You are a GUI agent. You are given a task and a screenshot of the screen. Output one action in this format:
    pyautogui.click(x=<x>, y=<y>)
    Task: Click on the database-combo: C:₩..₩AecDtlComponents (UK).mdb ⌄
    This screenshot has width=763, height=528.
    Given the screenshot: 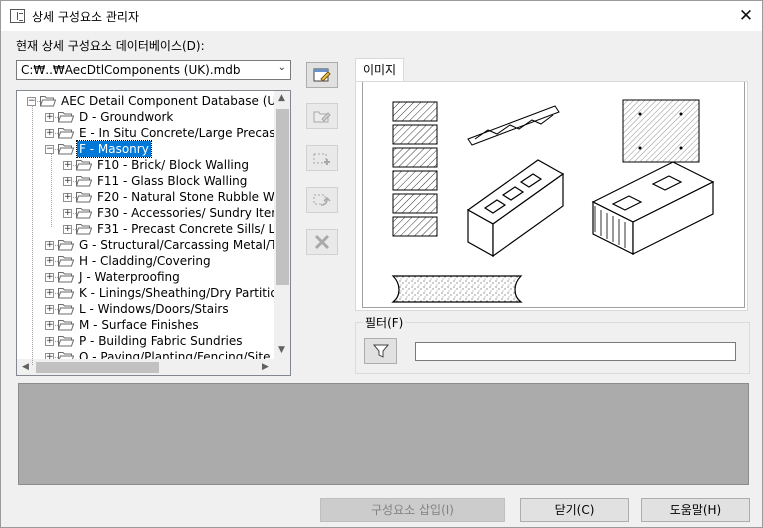 What is the action you would take?
    pyautogui.click(x=153, y=70)
    